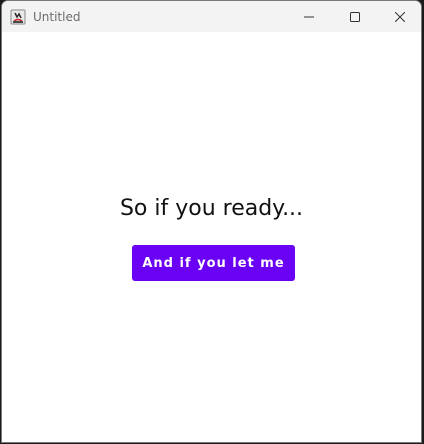 This screenshot has width=424, height=444. I want to click on maximize-button, so click(355, 16).